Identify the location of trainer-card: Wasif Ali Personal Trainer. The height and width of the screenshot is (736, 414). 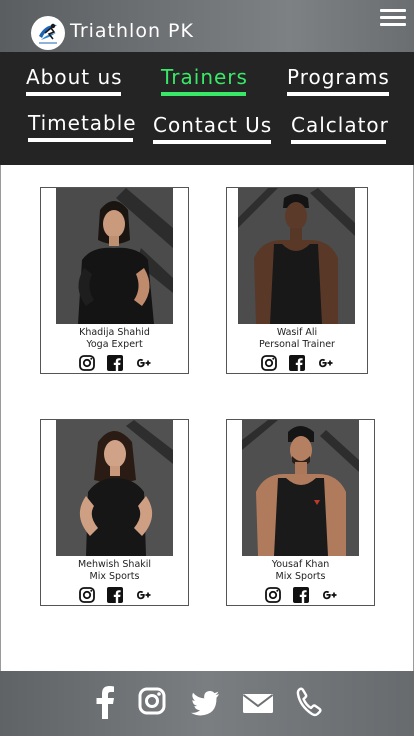
(297, 280).